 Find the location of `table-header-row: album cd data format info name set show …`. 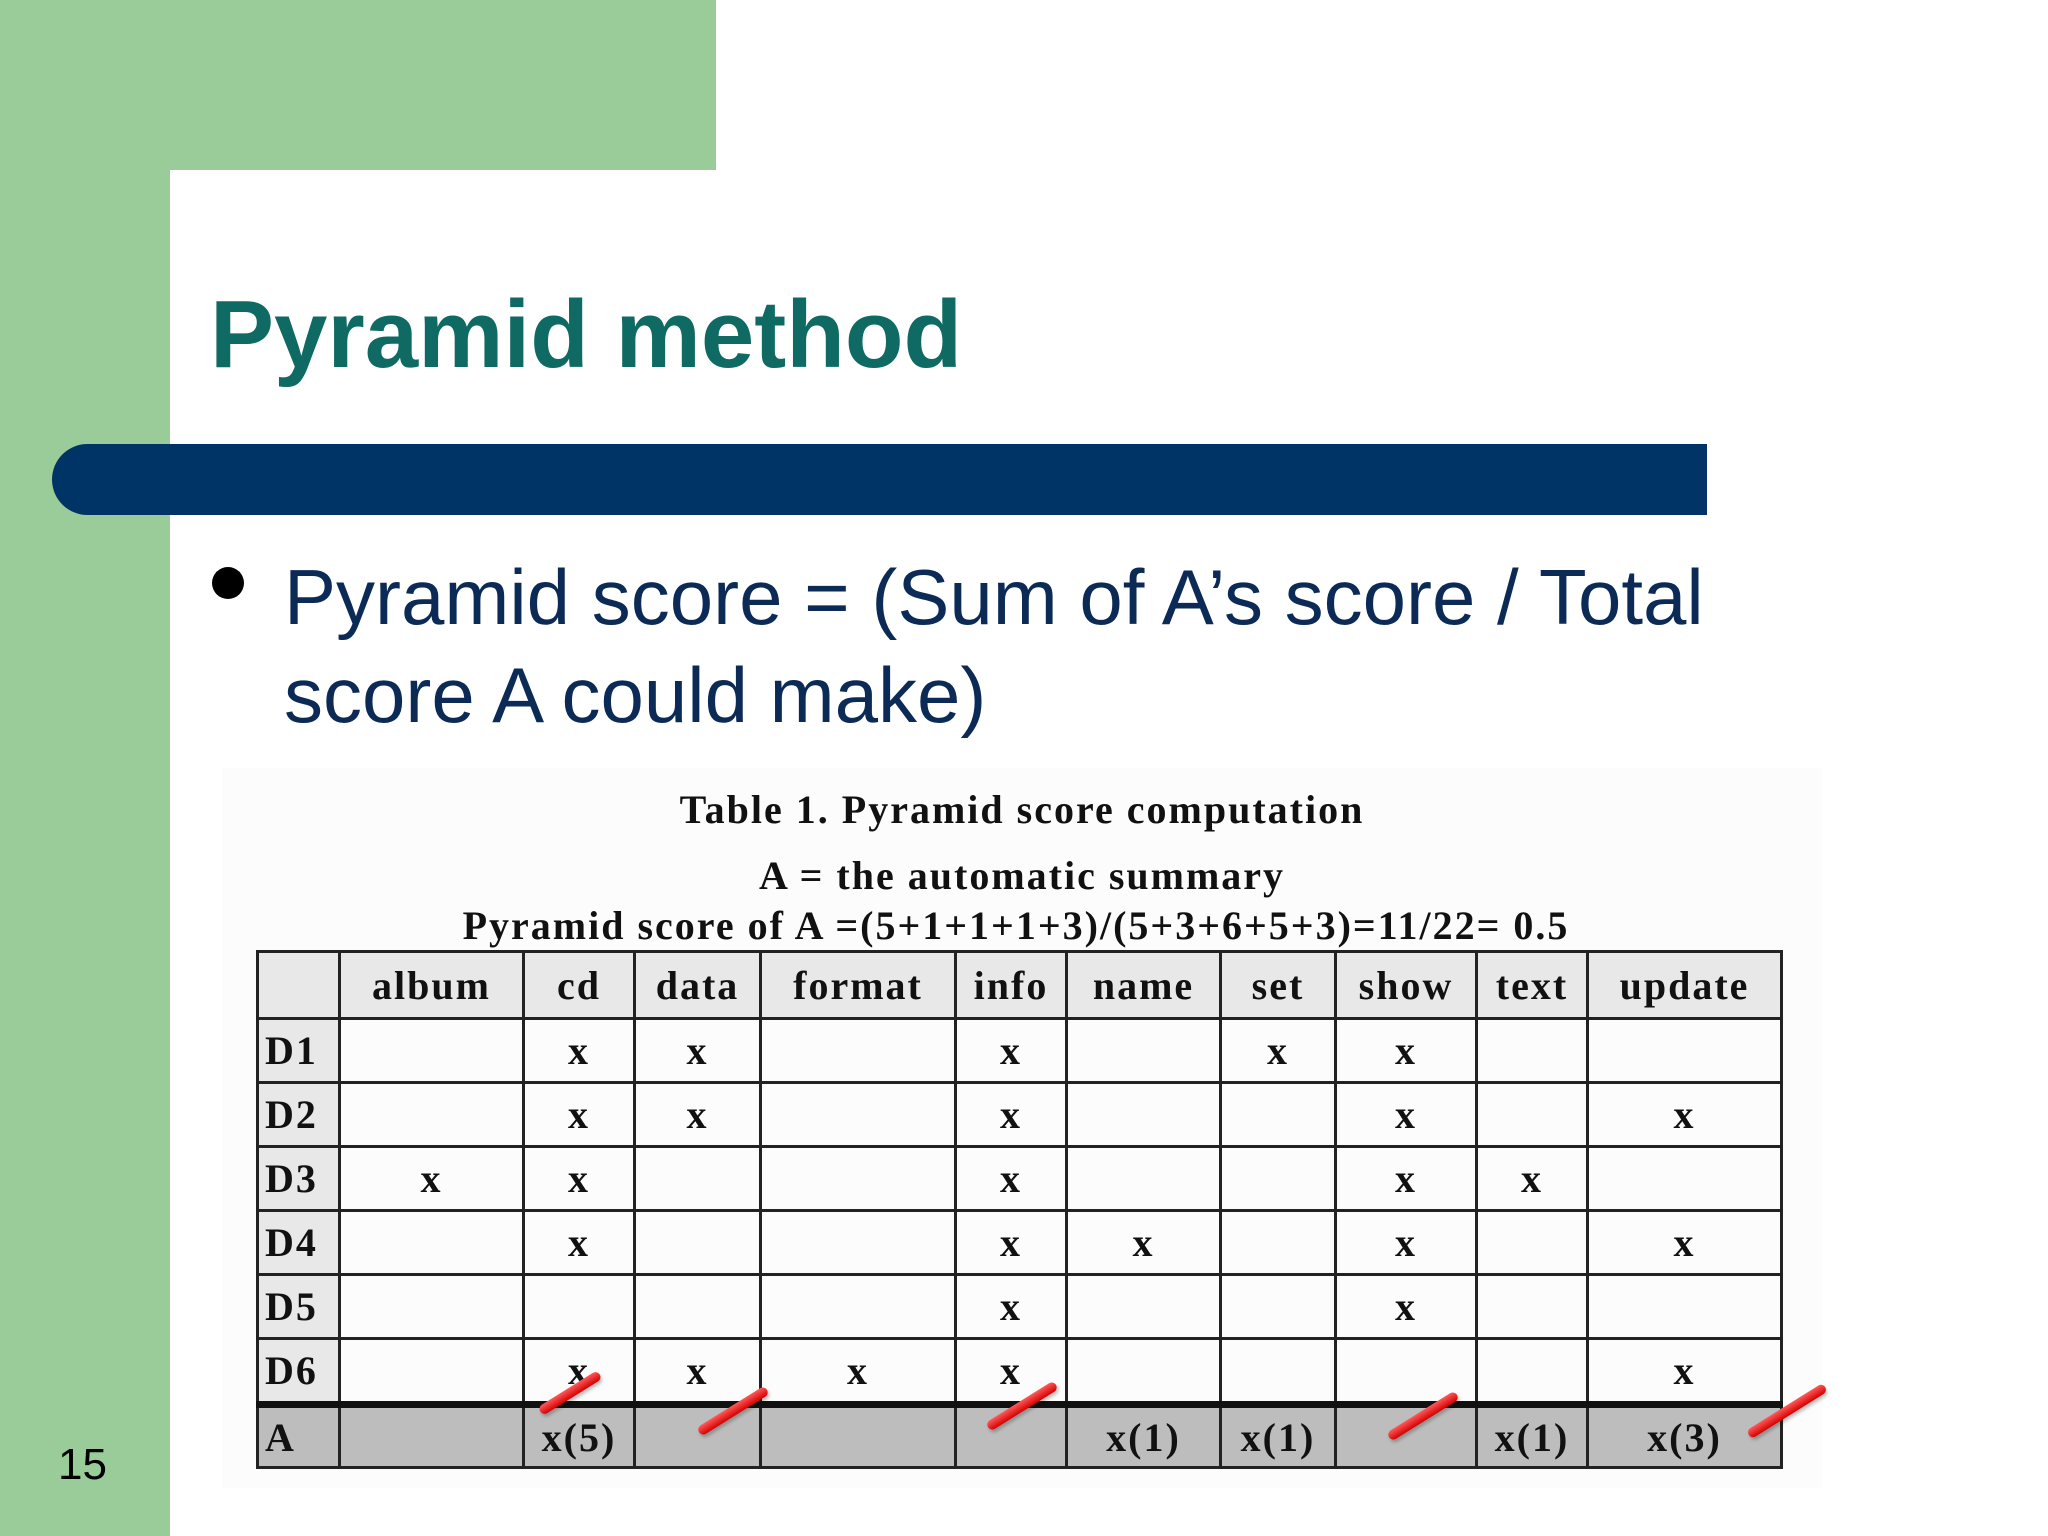

table-header-row: album cd data format info name set show … is located at coordinates (1019, 985).